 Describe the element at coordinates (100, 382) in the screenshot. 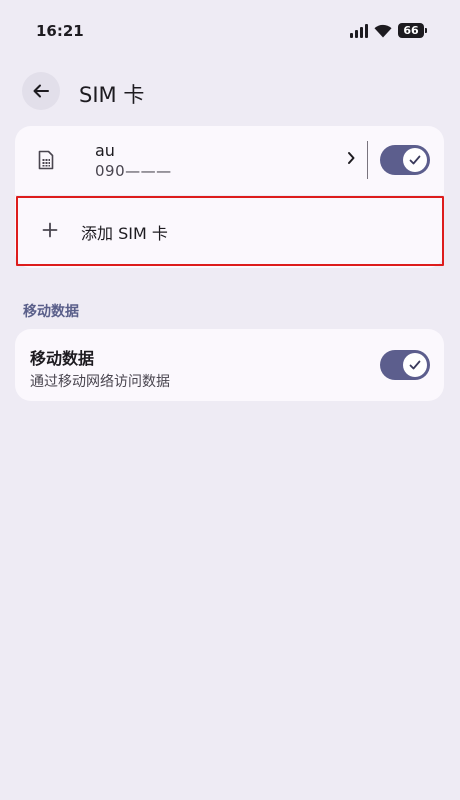

I see `mobile-data-subtitle: 通过移动网络访问数据` at that location.